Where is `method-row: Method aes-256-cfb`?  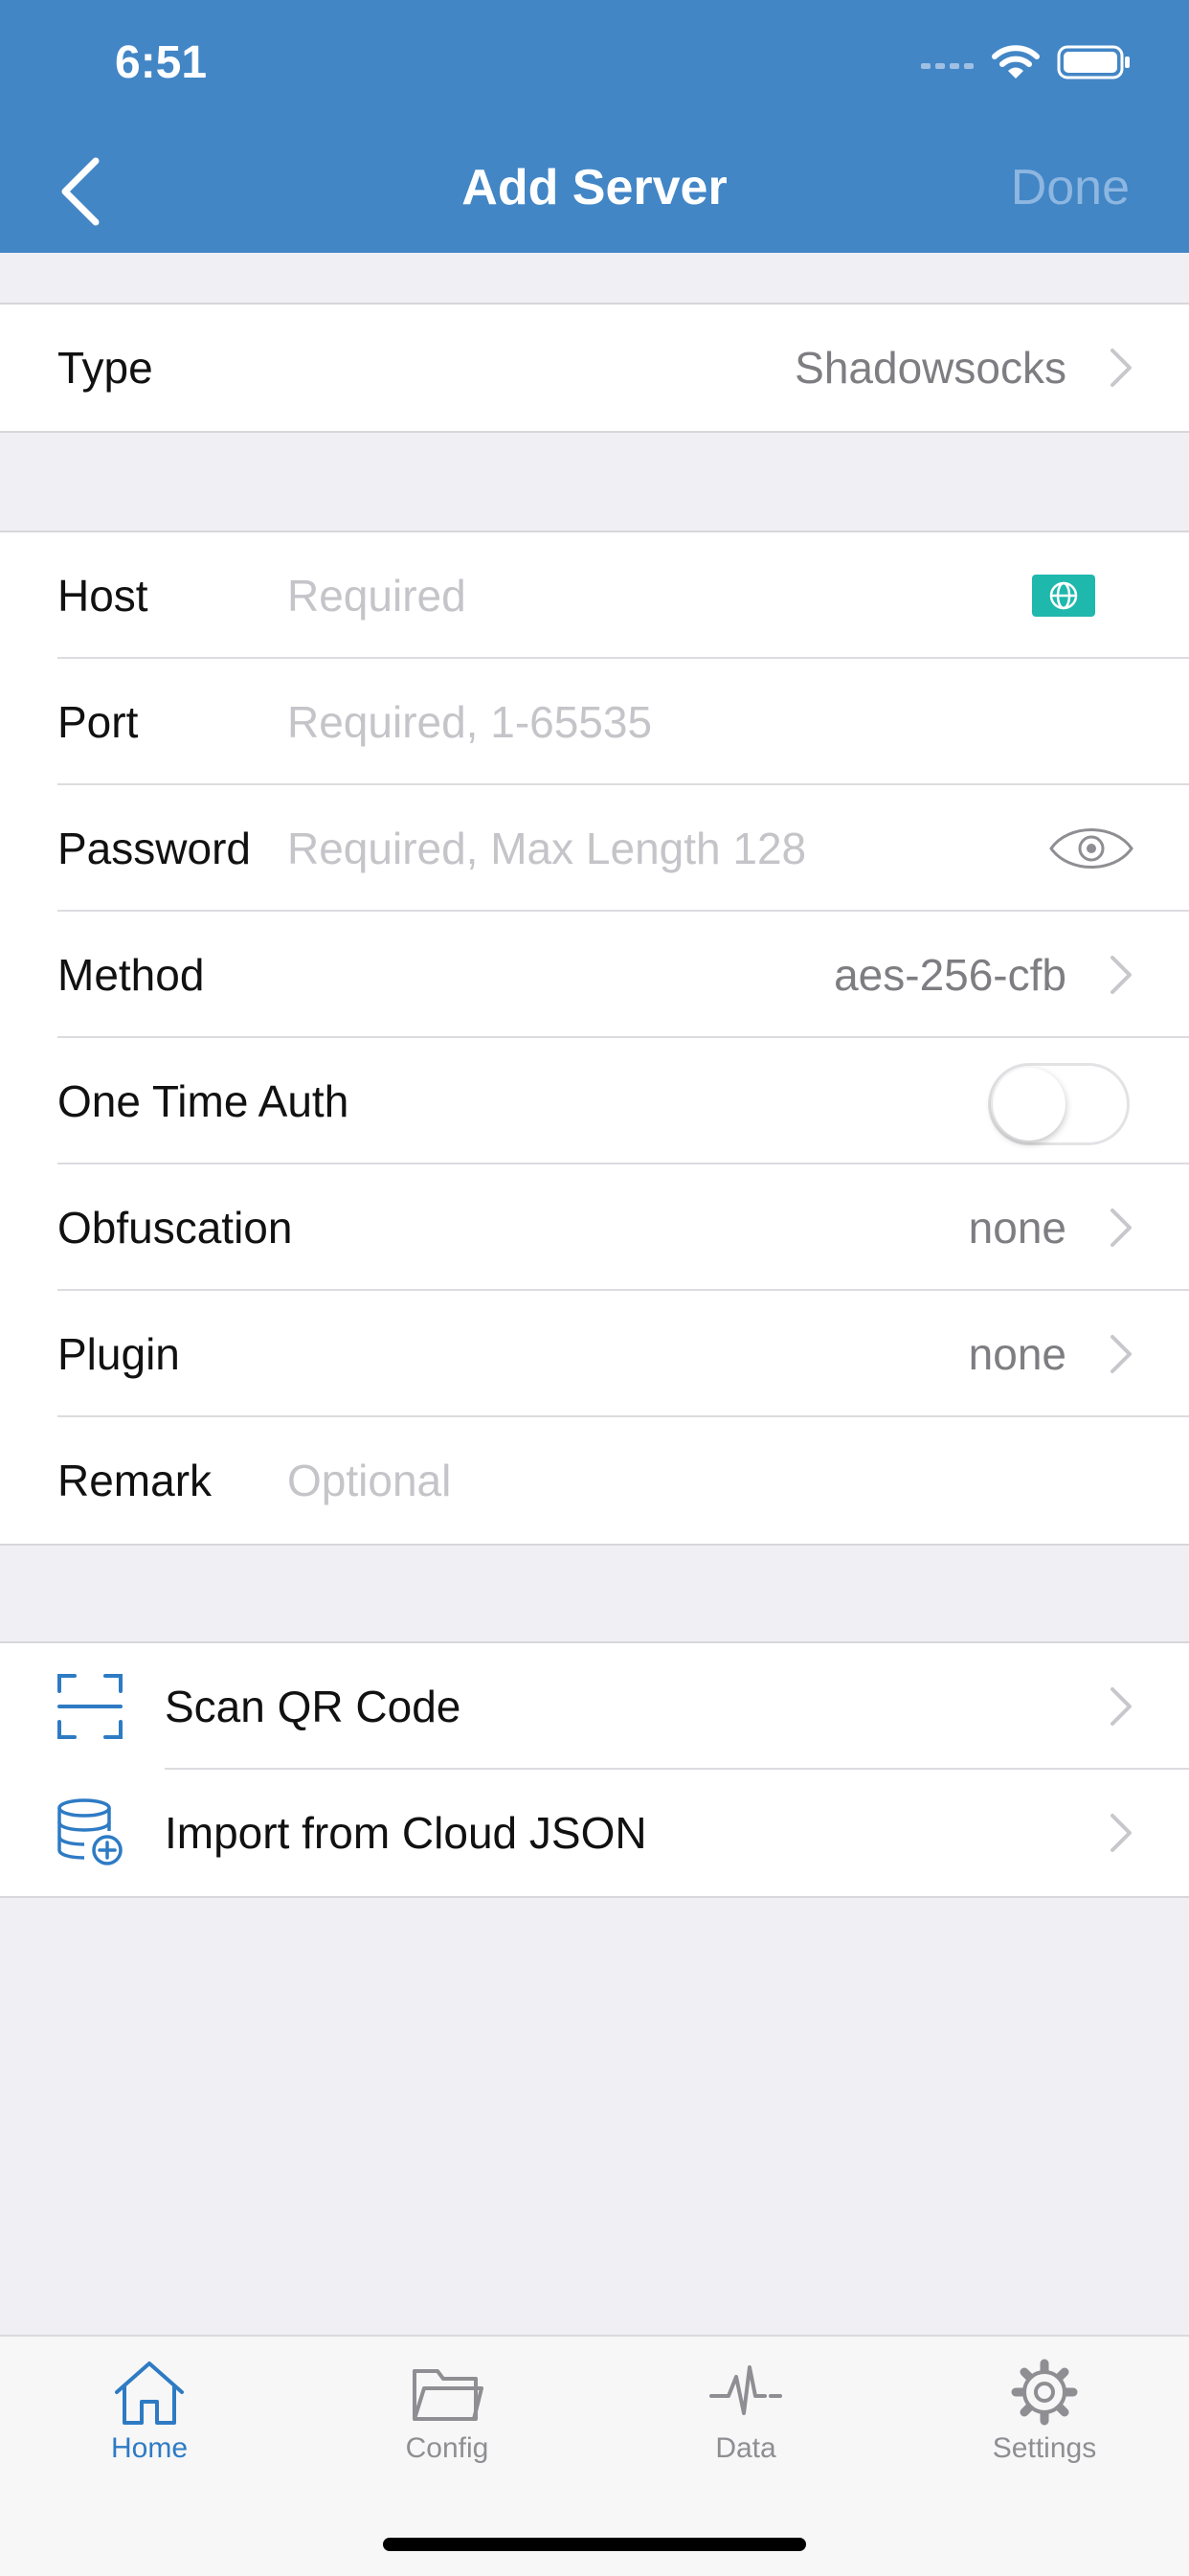
method-row: Method aes-256-cfb is located at coordinates (594, 975).